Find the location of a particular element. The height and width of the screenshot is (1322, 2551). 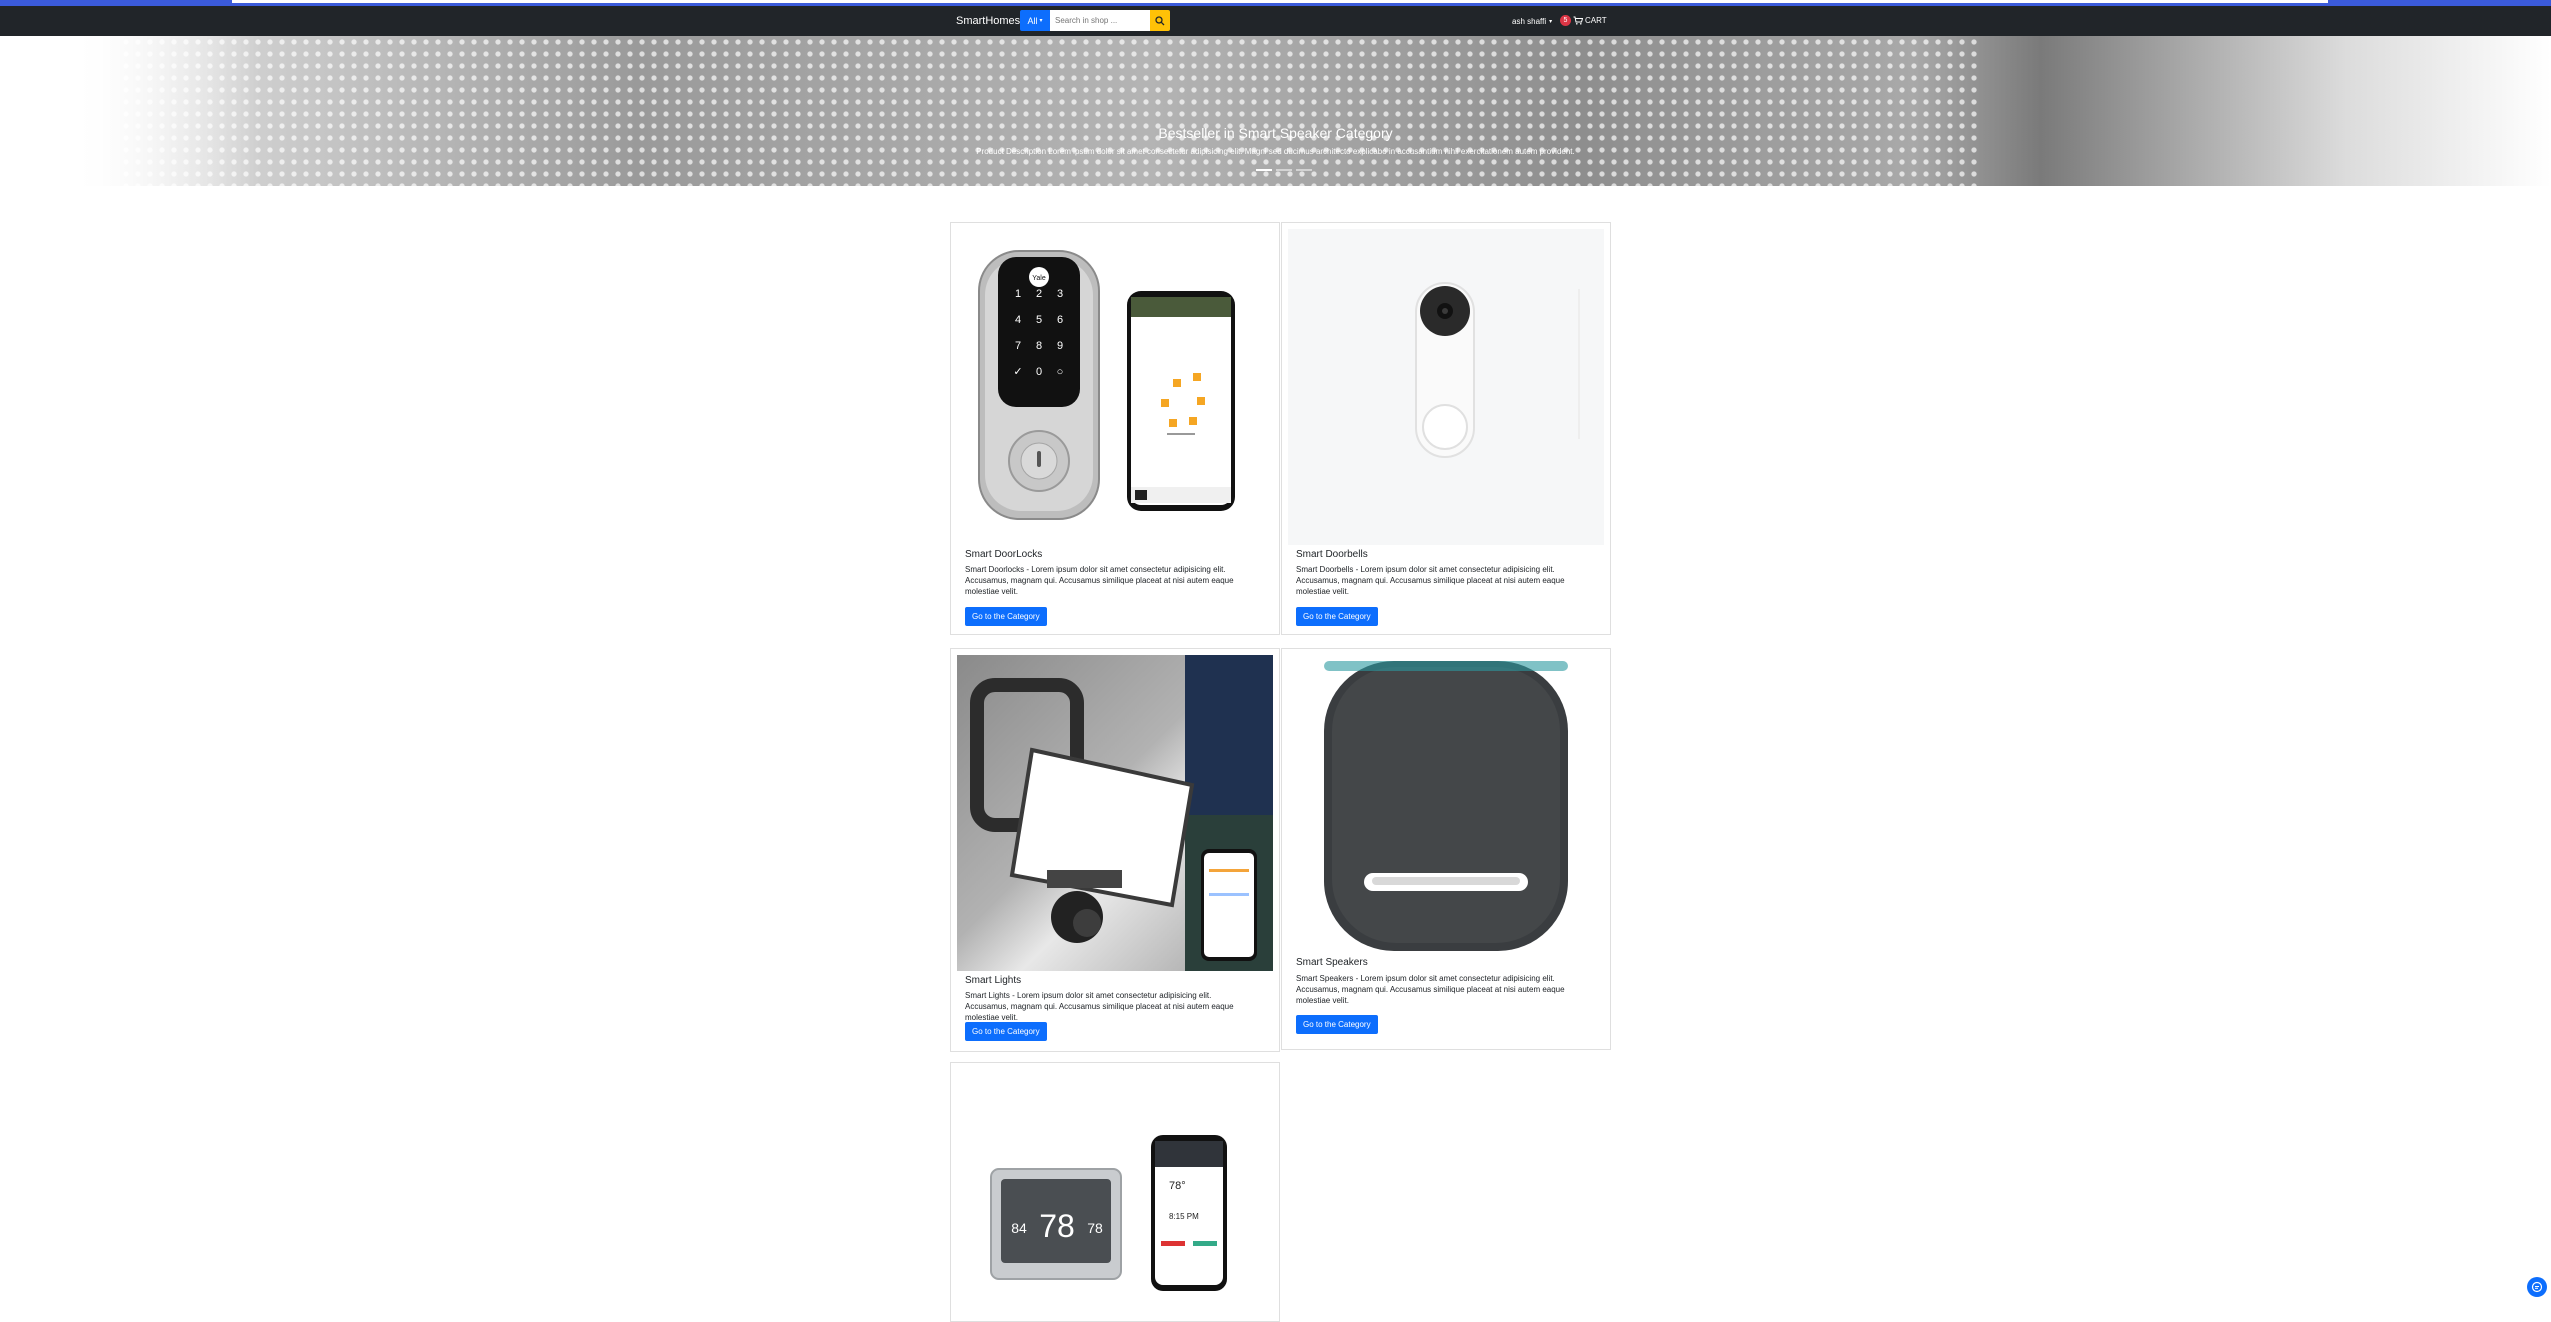

search-button is located at coordinates (1160, 20).